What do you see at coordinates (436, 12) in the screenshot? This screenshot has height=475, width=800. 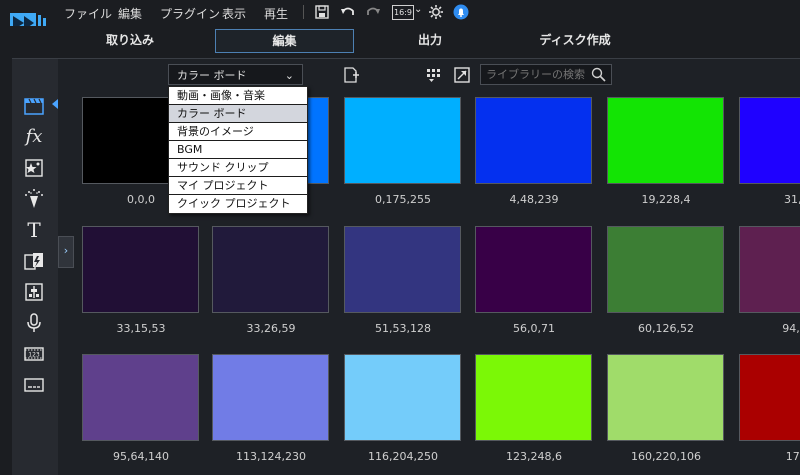 I see `settings-gear-icon` at bounding box center [436, 12].